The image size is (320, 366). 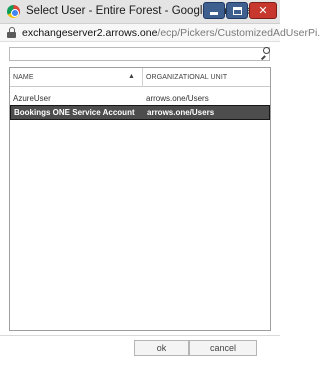 I want to click on table-row: AzureUser arrows.one/Users, so click(x=140, y=98).